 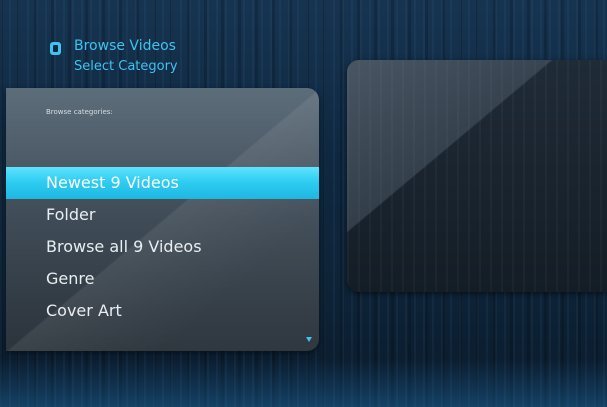 What do you see at coordinates (162, 311) in the screenshot?
I see `menu-item-cover-art: Cover Art` at bounding box center [162, 311].